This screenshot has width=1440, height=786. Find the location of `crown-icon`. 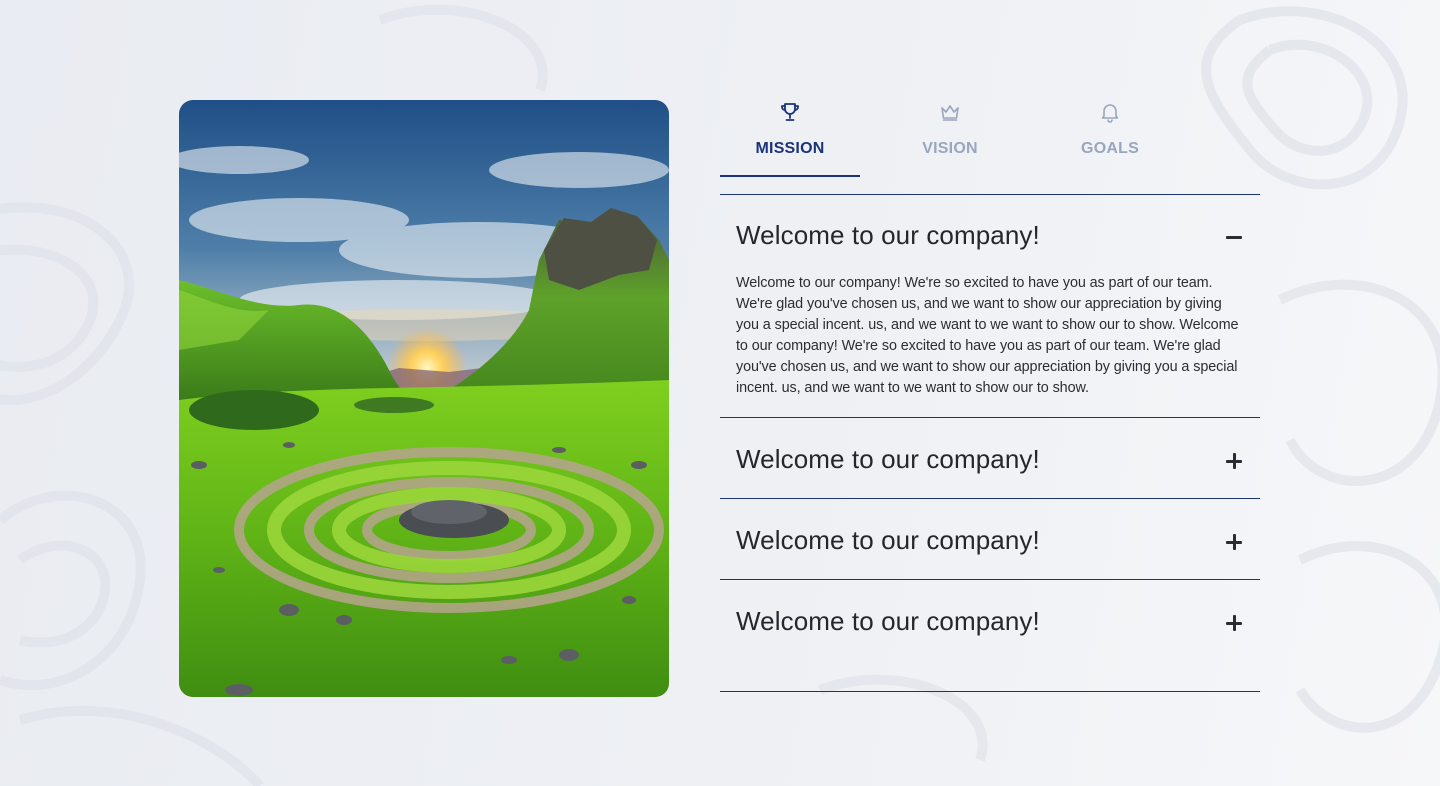

crown-icon is located at coordinates (950, 112).